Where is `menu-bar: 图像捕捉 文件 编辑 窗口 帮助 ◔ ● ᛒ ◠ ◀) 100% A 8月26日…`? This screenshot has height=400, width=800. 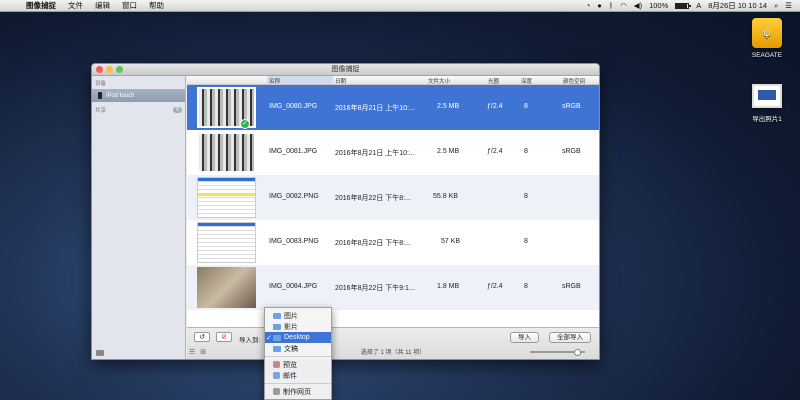 menu-bar: 图像捕捉 文件 编辑 窗口 帮助 ◔ ● ᛒ ◠ ◀) 100% A 8月26日… is located at coordinates (400, 6).